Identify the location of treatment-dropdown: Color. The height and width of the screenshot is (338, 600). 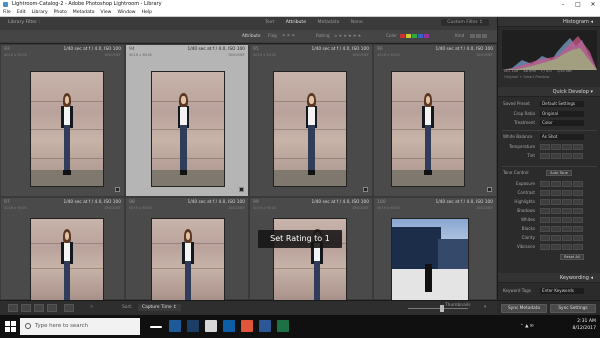
(562, 123).